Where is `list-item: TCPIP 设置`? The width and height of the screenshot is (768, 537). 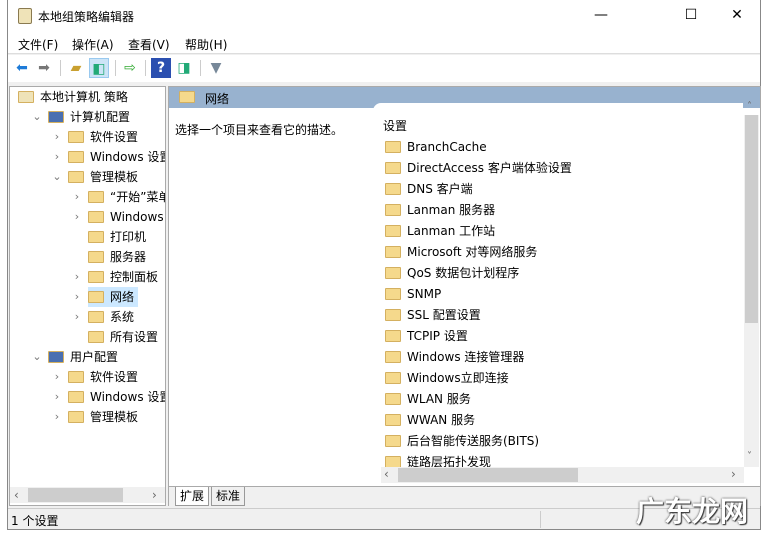
list-item: TCPIP 设置 is located at coordinates (426, 336).